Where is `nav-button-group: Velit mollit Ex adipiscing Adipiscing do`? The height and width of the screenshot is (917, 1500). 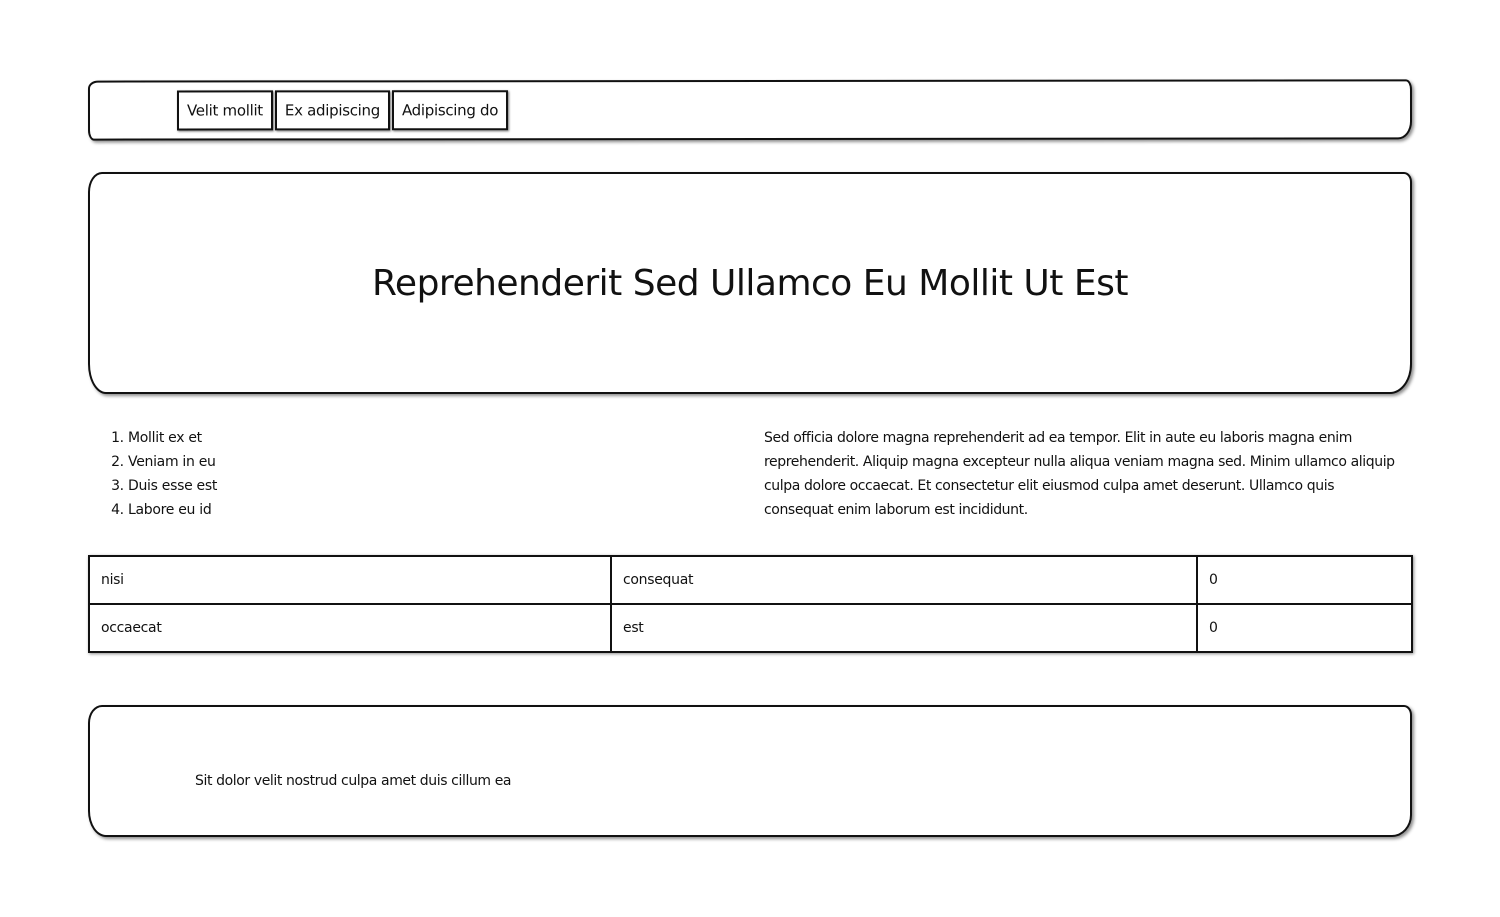
nav-button-group: Velit mollit Ex adipiscing Adipiscing do is located at coordinates (343, 110).